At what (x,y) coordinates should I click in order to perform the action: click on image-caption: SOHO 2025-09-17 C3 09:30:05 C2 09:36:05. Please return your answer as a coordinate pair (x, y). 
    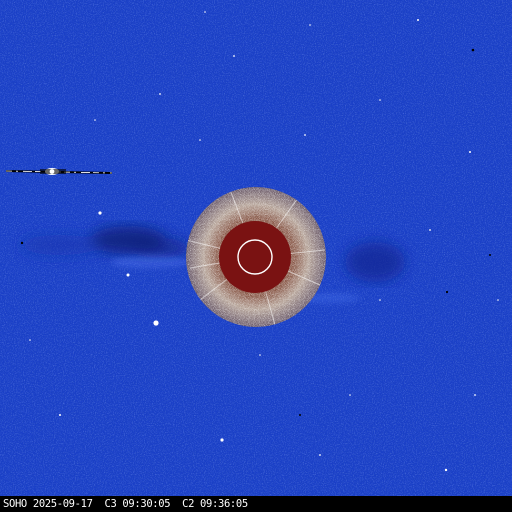
    Looking at the image, I should click on (125, 504).